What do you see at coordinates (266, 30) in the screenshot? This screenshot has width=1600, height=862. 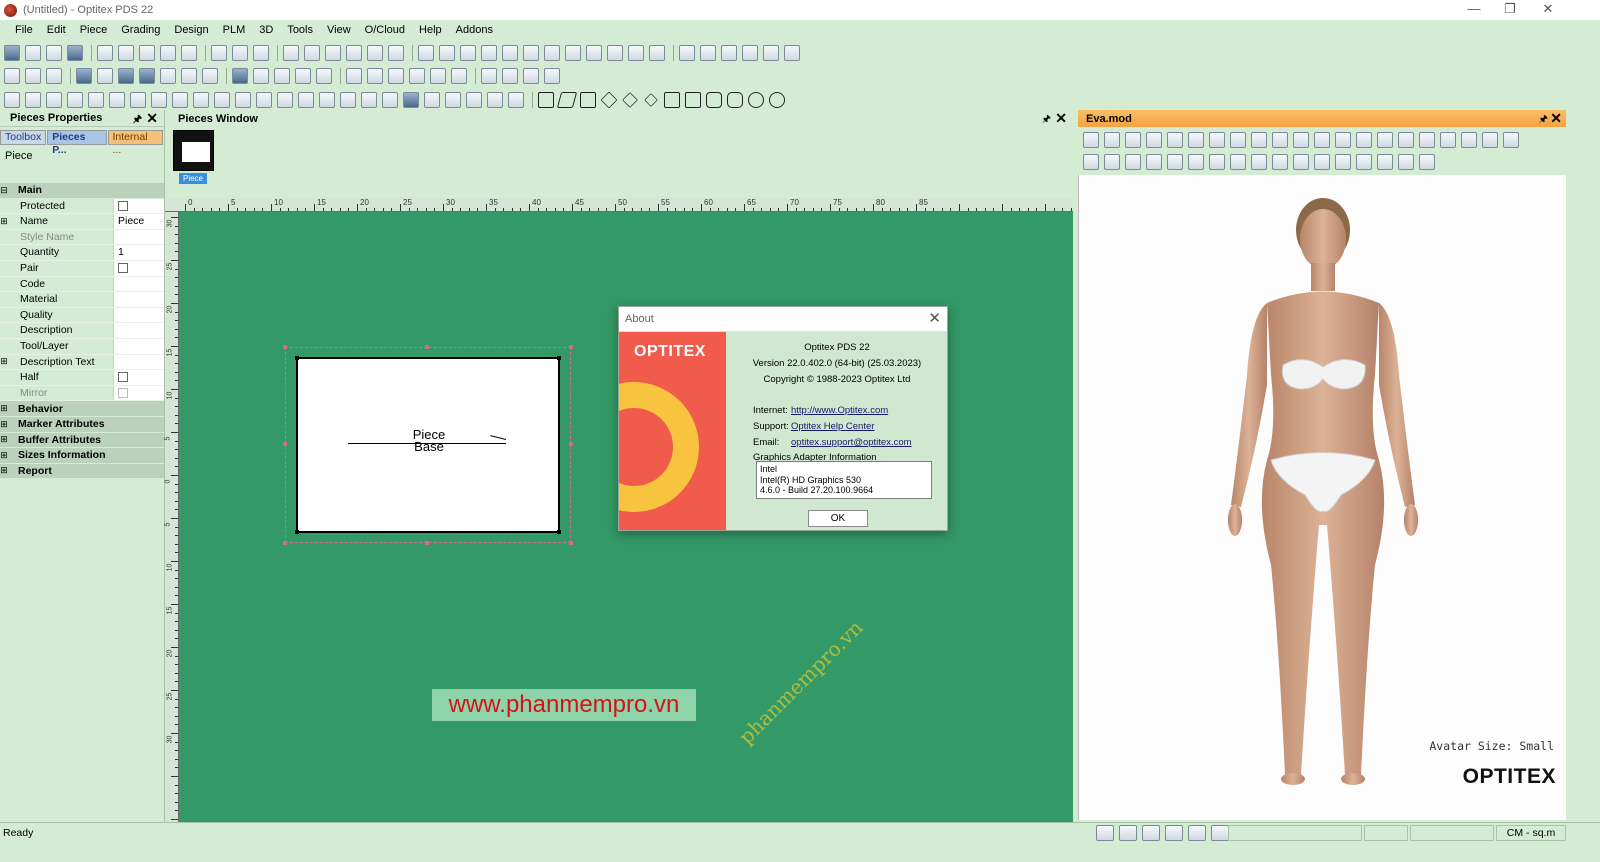 I see `menu-3d: 3D` at bounding box center [266, 30].